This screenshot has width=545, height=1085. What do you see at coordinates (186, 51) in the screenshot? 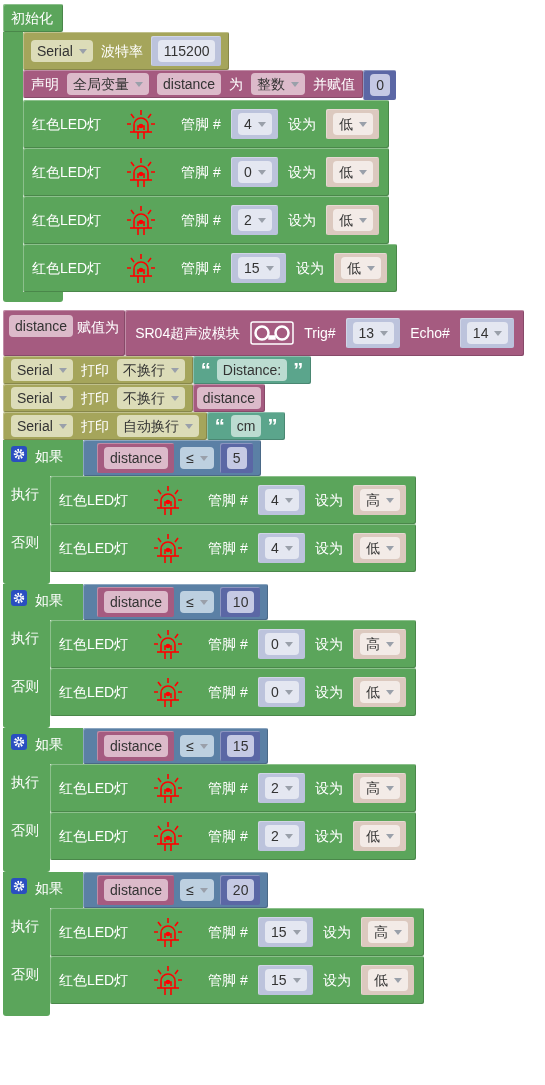
I see `number-field: 115200` at bounding box center [186, 51].